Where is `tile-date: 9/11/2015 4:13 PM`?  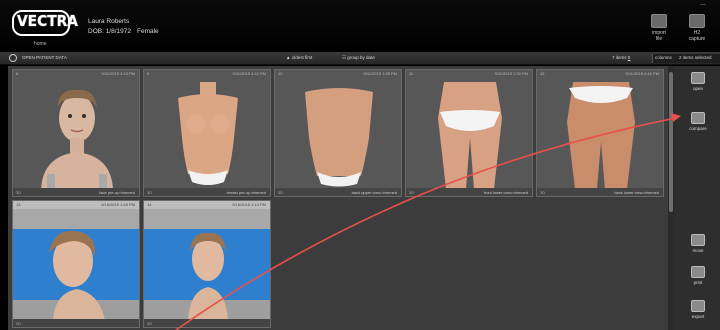
tile-date: 9/11/2015 4:13 PM is located at coordinates (118, 73).